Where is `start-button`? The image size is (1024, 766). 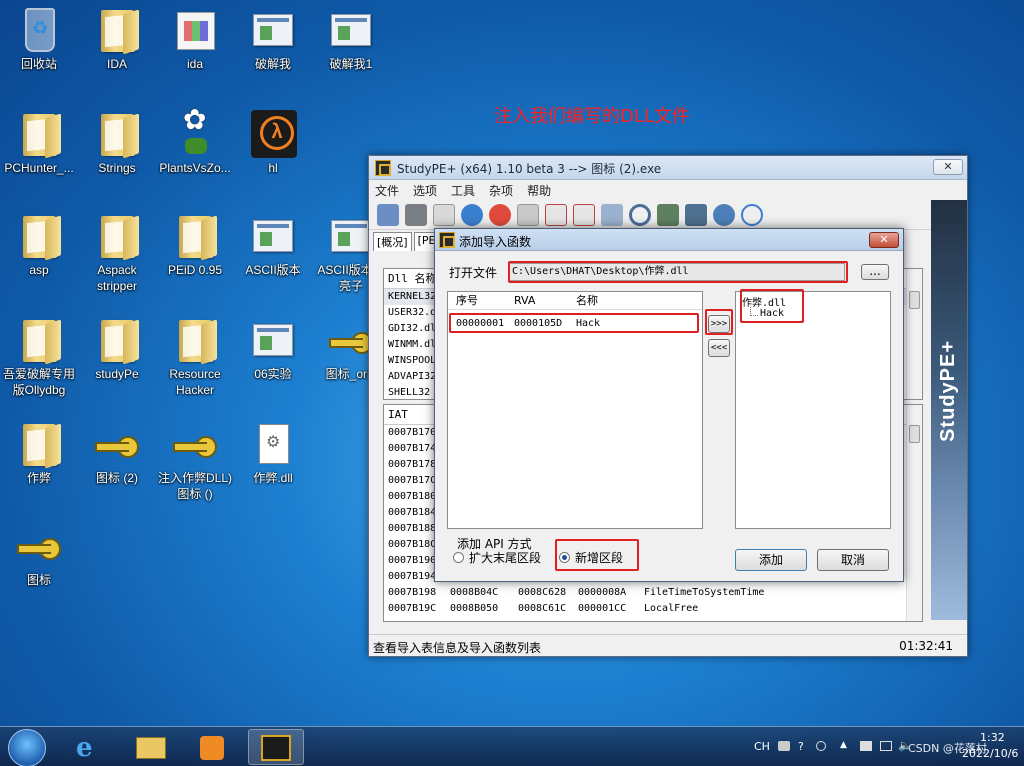
start-button is located at coordinates (26, 746).